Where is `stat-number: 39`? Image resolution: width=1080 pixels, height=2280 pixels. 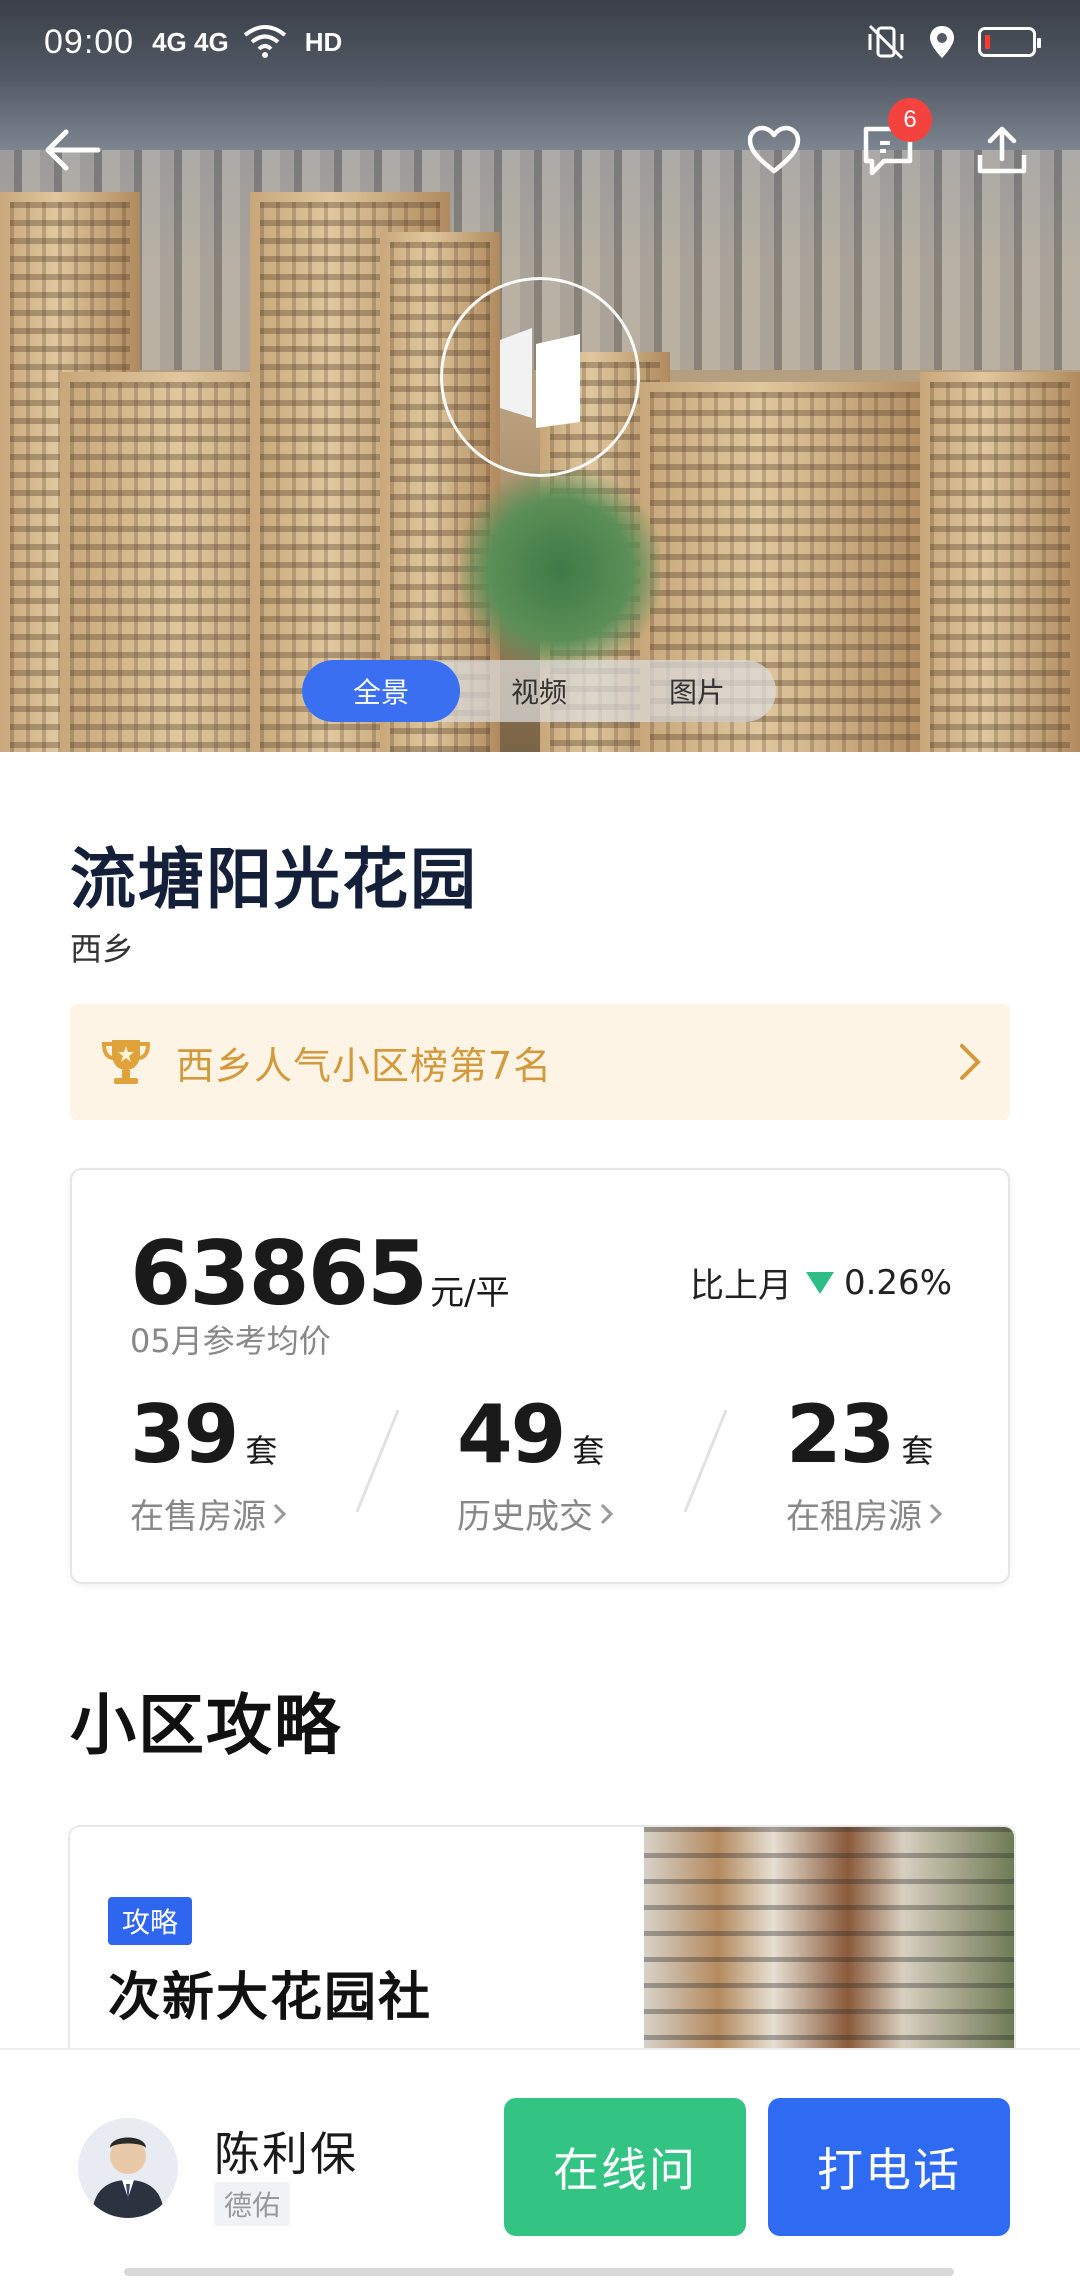 stat-number: 39 is located at coordinates (184, 1434).